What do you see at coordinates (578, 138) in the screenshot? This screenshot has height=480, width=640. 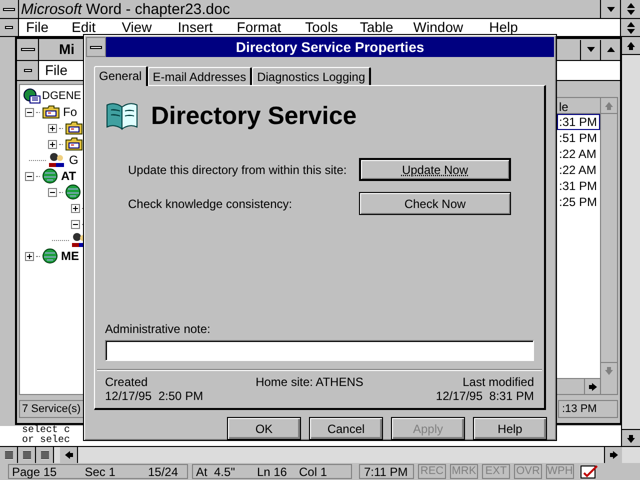 I see `list-row: :51 PM` at bounding box center [578, 138].